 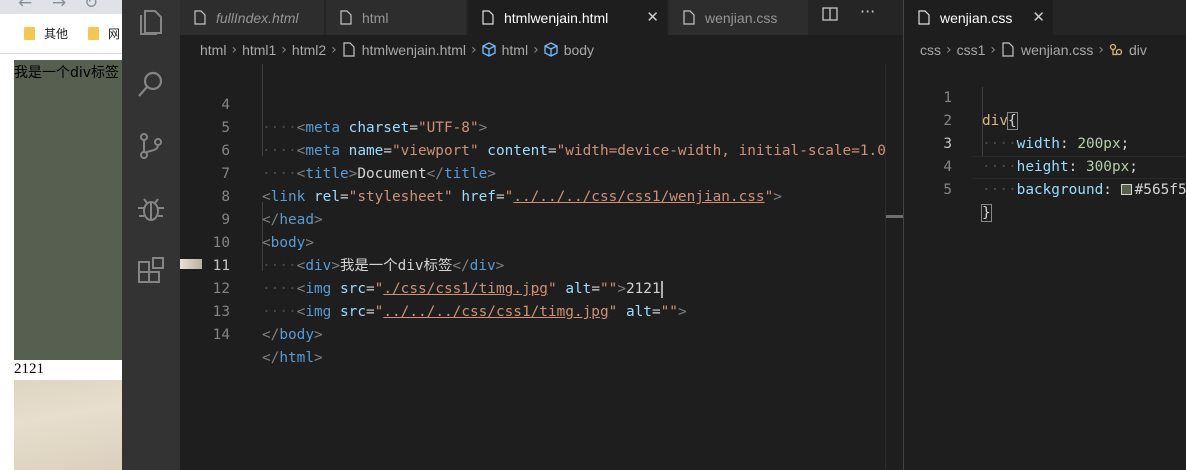 What do you see at coordinates (25, 6) in the screenshot?
I see `back-arrow-icon: ←` at bounding box center [25, 6].